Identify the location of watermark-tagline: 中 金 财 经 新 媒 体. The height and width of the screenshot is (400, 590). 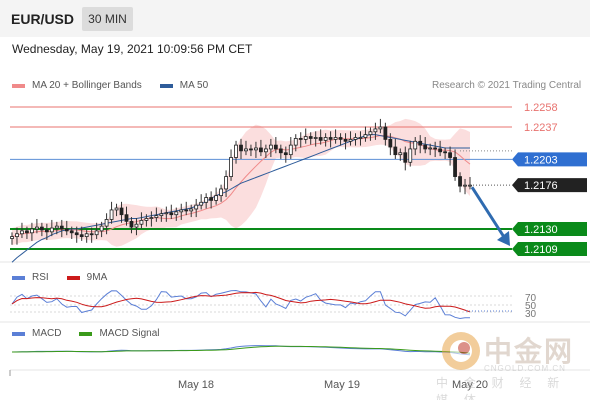
(501, 388).